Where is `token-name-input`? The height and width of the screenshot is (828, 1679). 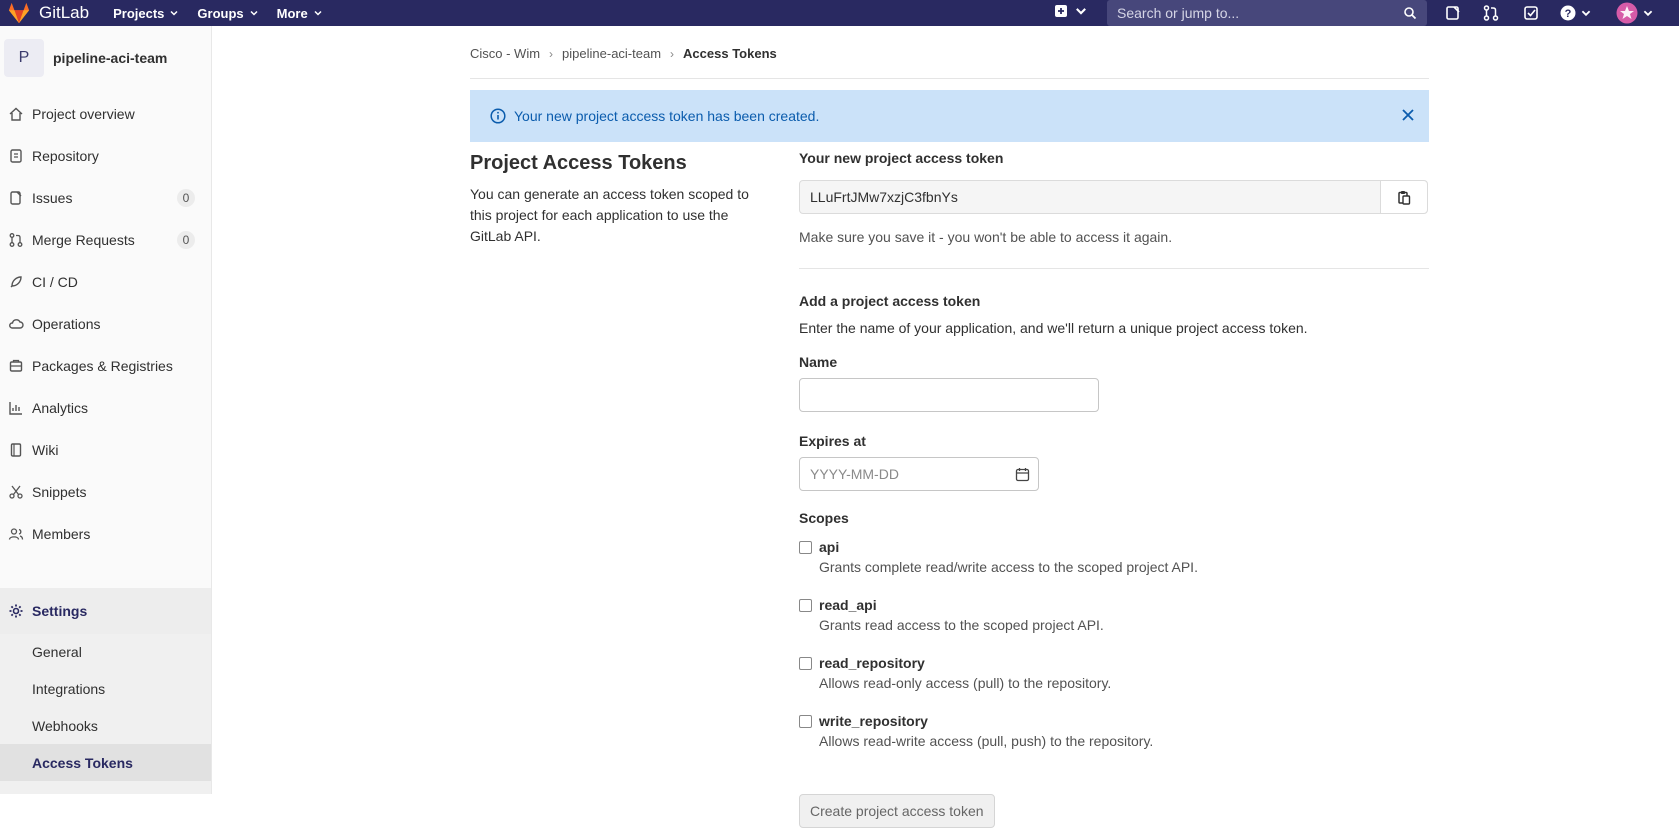 token-name-input is located at coordinates (949, 395).